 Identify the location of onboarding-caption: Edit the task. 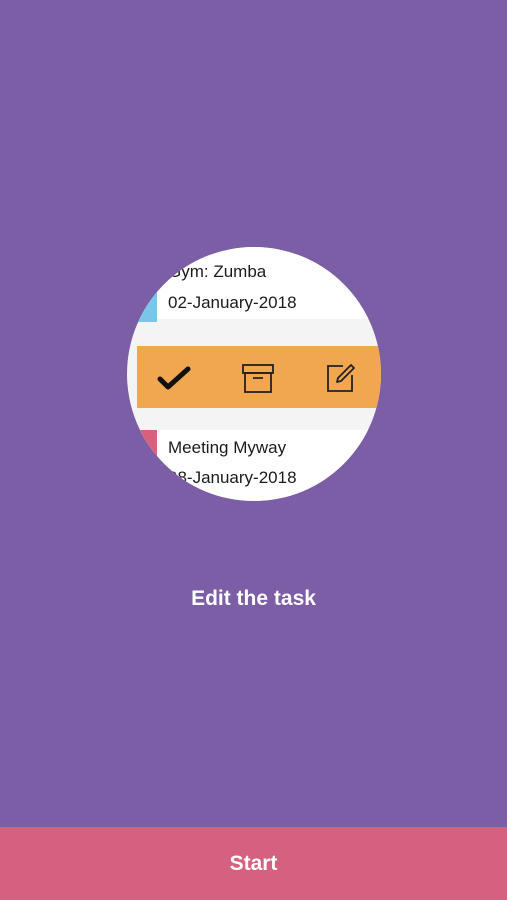
(253, 598).